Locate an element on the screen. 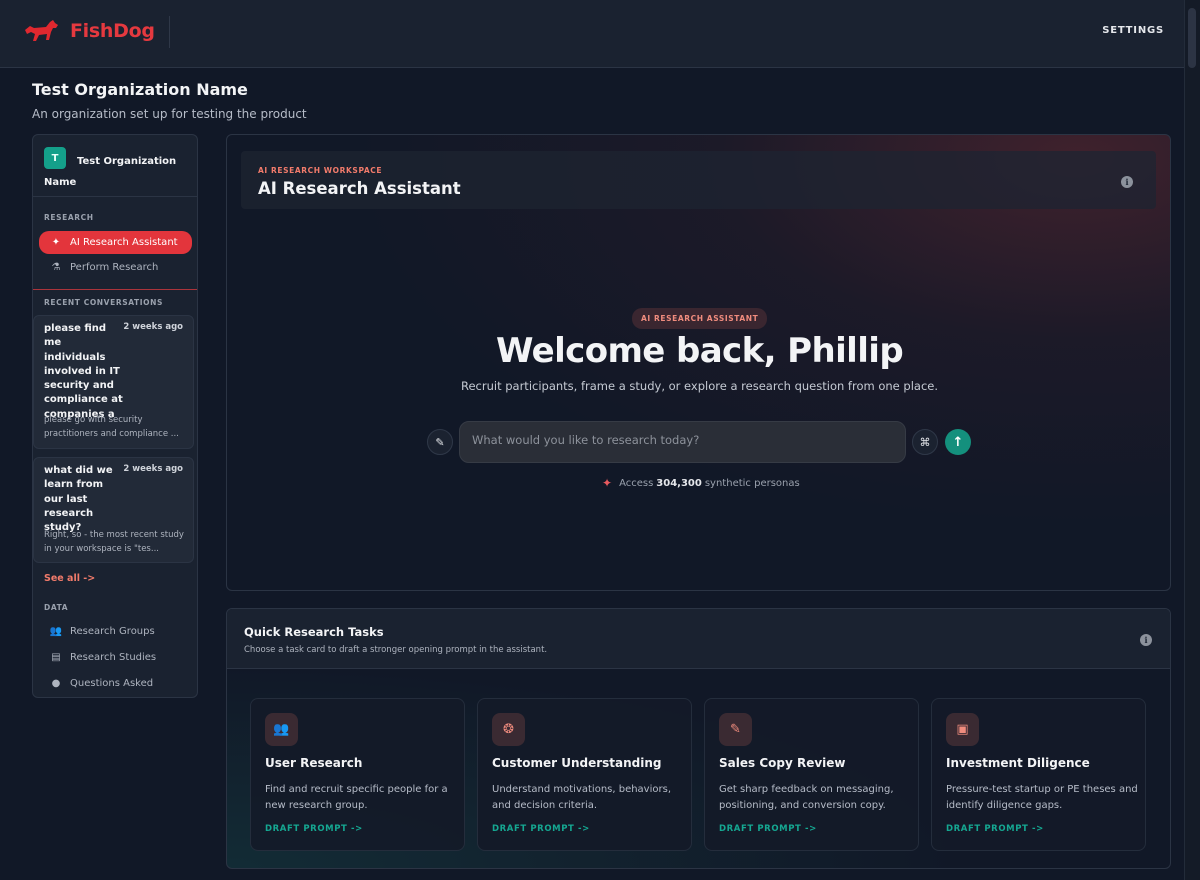 The height and width of the screenshot is (880, 1200). brain-icon: ❂ is located at coordinates (508, 729).